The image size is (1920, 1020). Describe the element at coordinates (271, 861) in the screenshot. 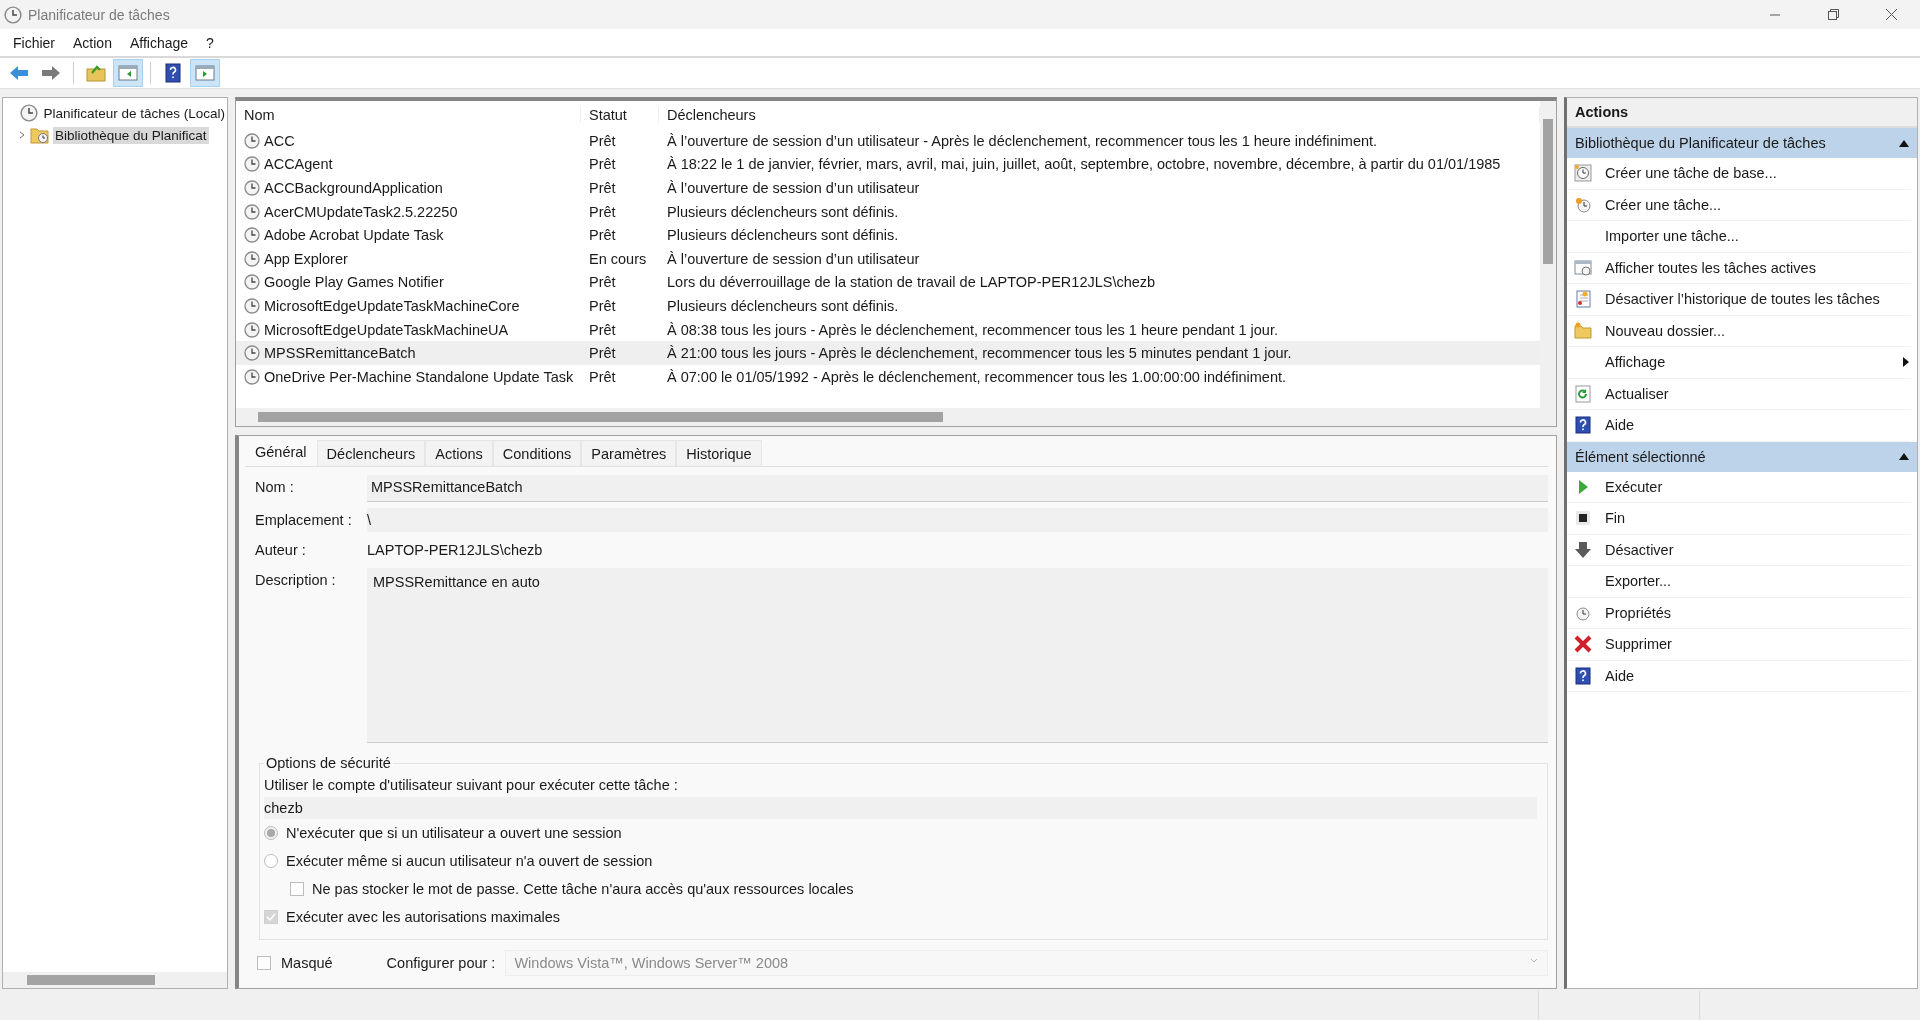

I see `radio-button` at that location.